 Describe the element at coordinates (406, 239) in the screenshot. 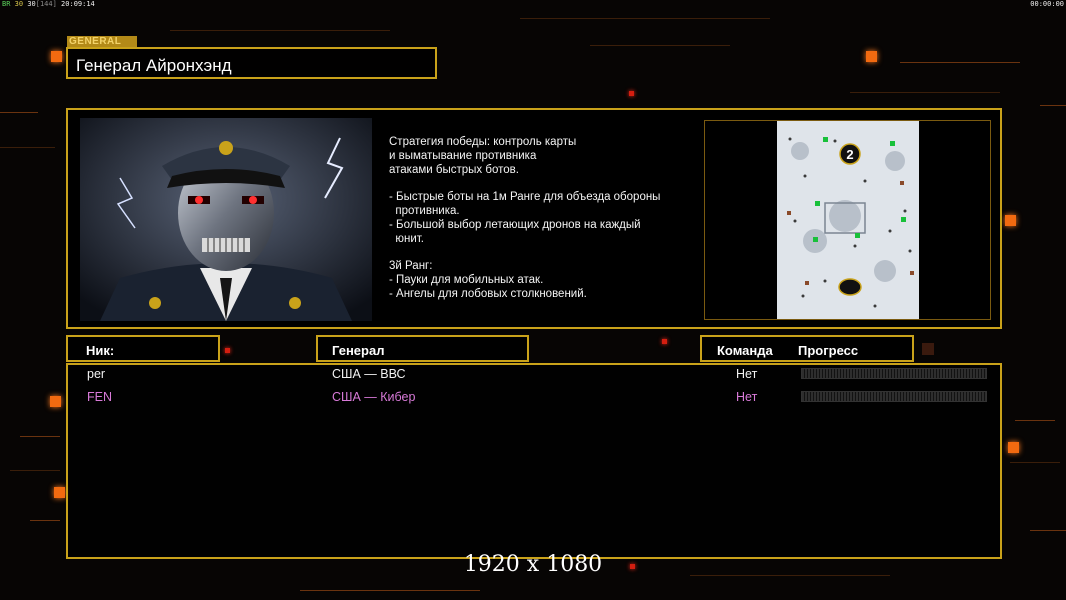

I see `desc-line: юнит.` at that location.